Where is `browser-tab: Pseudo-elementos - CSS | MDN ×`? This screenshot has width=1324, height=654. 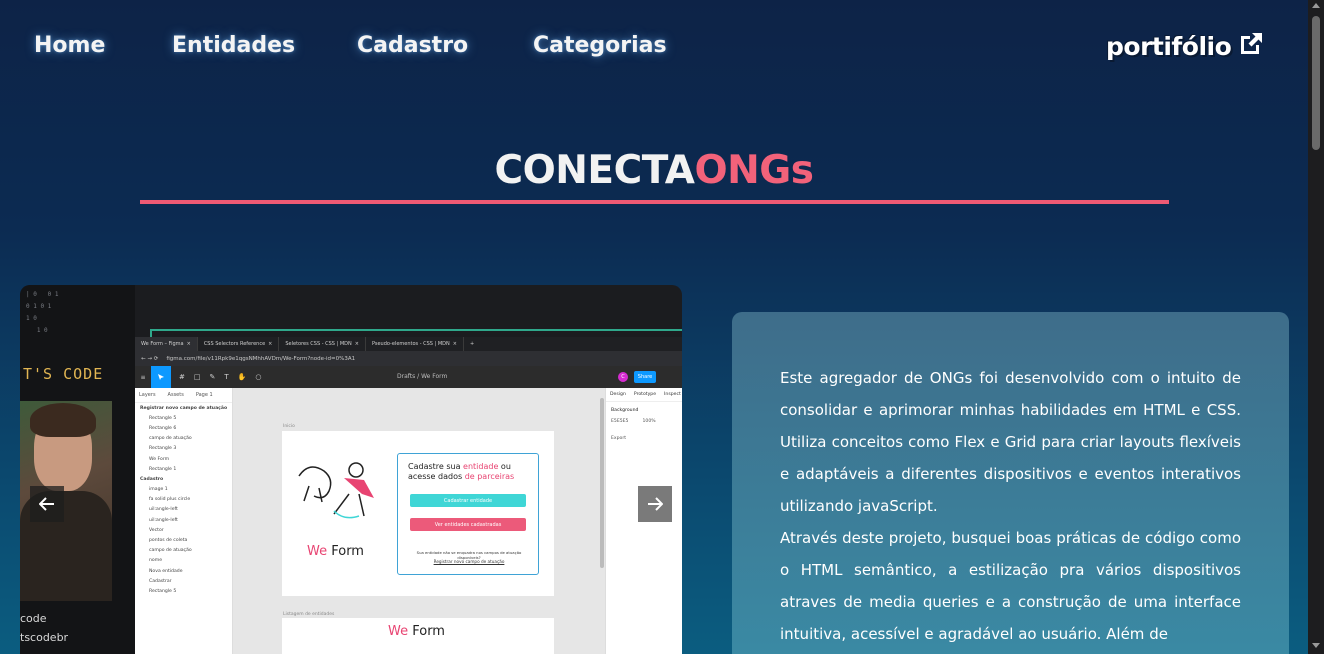 browser-tab: Pseudo-elementos - CSS | MDN × is located at coordinates (415, 344).